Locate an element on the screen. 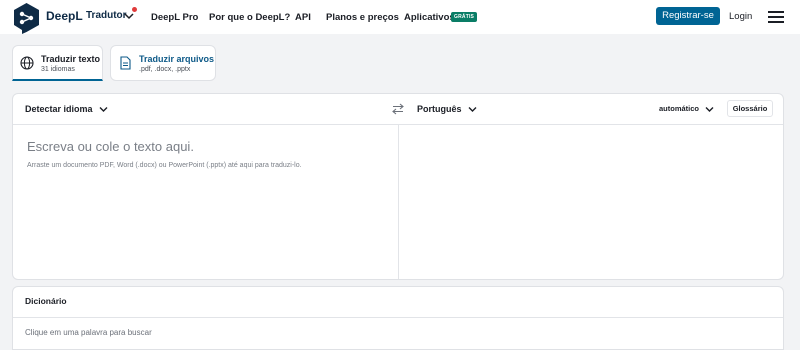  divider is located at coordinates (398, 317).